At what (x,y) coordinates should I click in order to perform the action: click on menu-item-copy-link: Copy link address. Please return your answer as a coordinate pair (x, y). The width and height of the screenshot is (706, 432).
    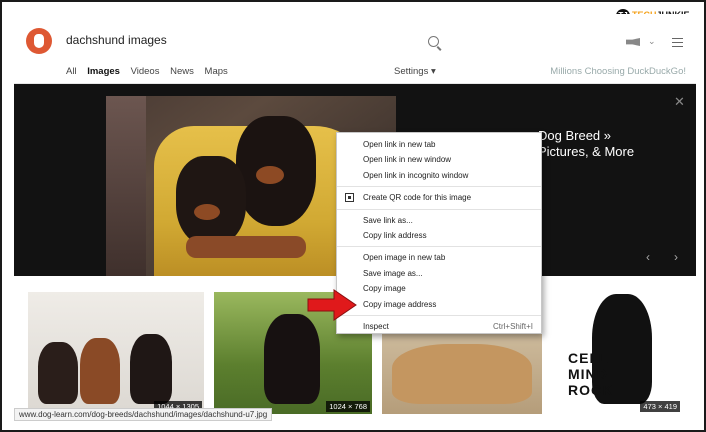
    Looking at the image, I should click on (439, 235).